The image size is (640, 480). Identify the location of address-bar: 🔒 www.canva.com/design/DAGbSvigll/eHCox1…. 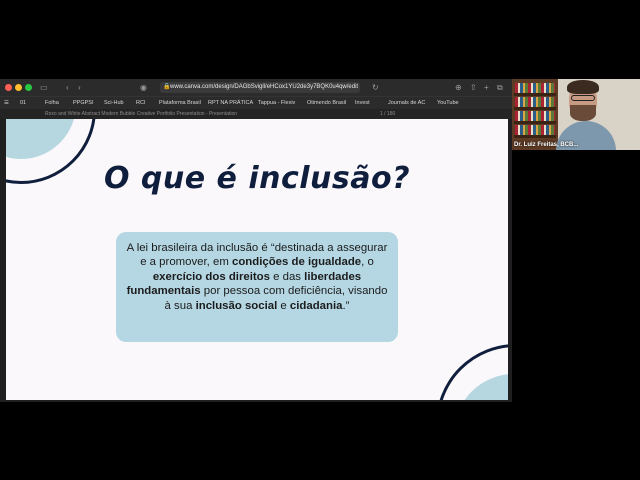
(260, 87).